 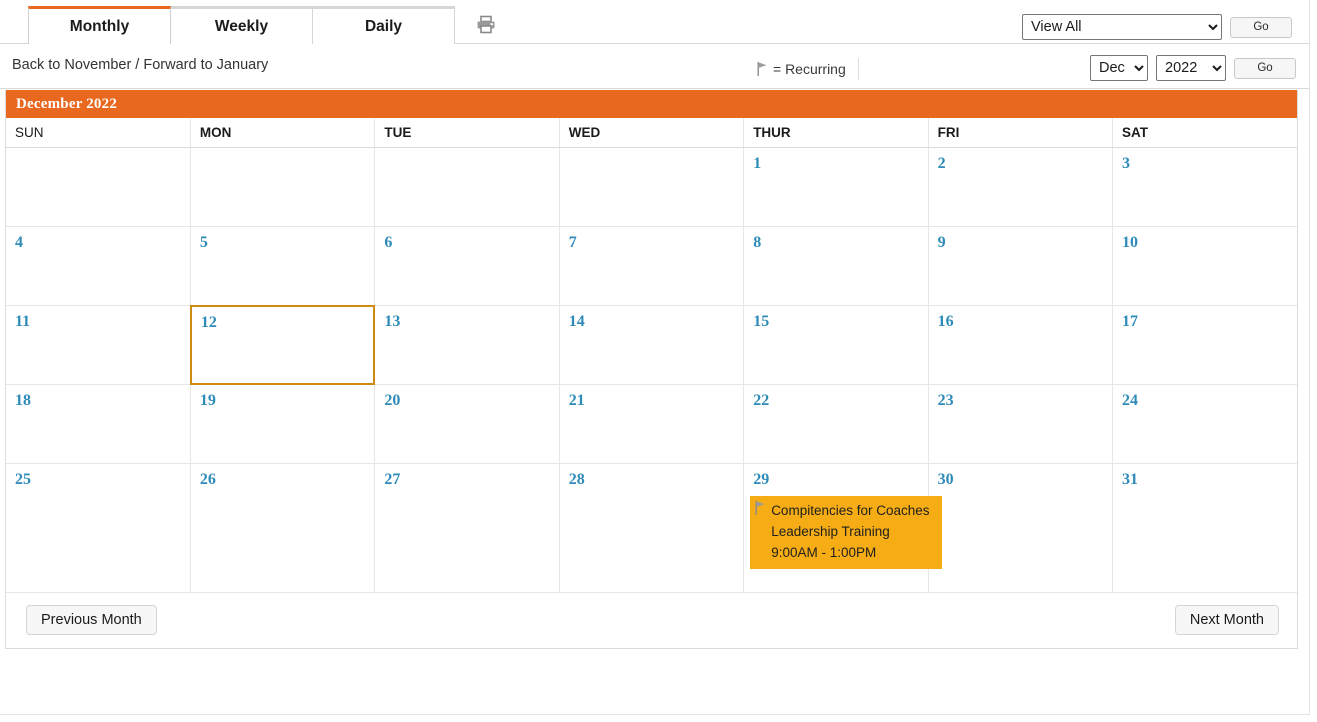 I want to click on tab-daily: Daily, so click(x=383, y=25).